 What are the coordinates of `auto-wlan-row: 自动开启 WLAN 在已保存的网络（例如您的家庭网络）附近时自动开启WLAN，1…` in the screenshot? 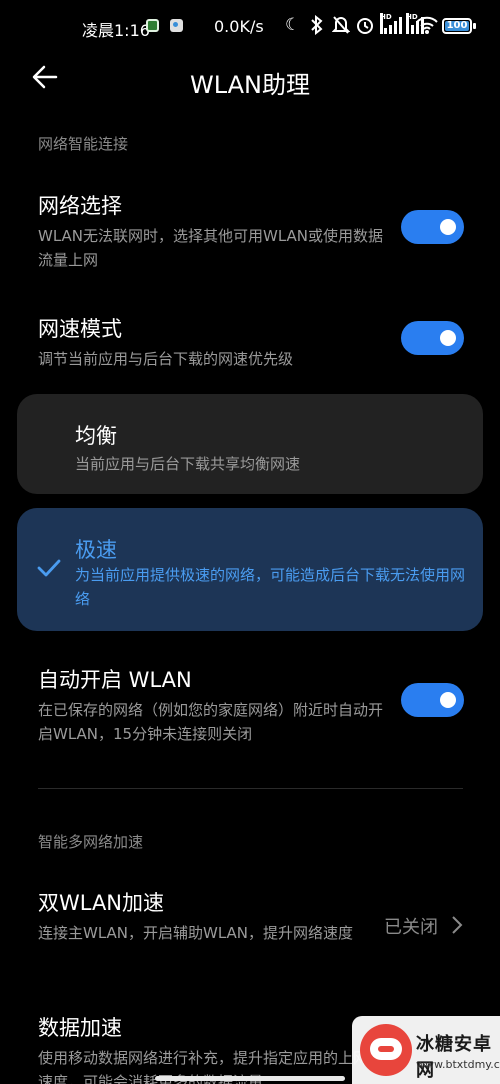 It's located at (250, 704).